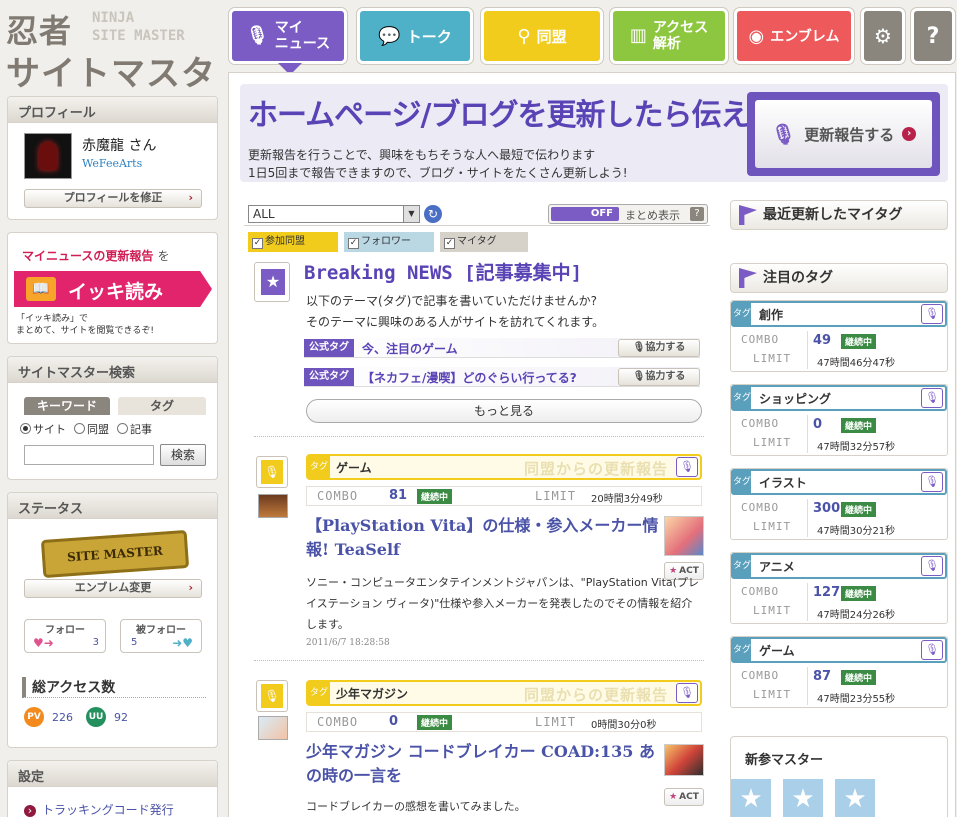 Image resolution: width=957 pixels, height=817 pixels. What do you see at coordinates (771, 314) in the screenshot?
I see `hot-tag-name: 創作` at bounding box center [771, 314].